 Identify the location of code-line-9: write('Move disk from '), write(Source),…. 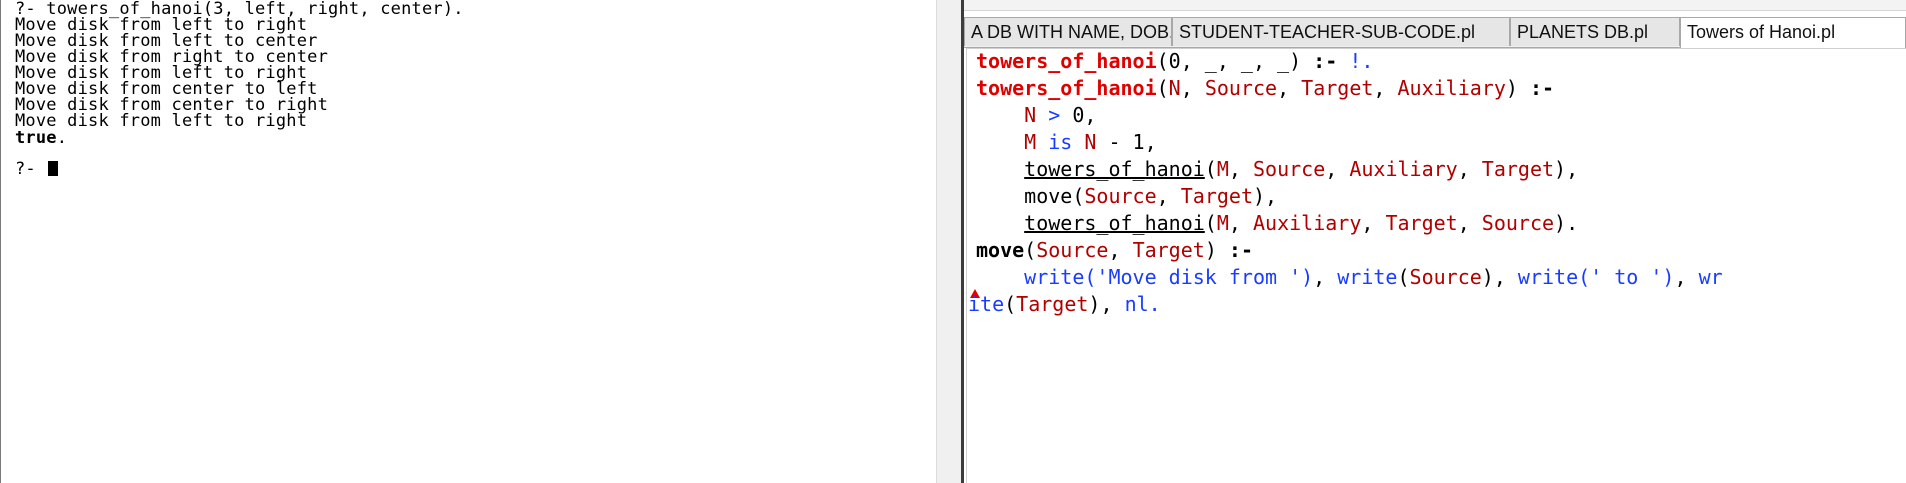
(1349, 277).